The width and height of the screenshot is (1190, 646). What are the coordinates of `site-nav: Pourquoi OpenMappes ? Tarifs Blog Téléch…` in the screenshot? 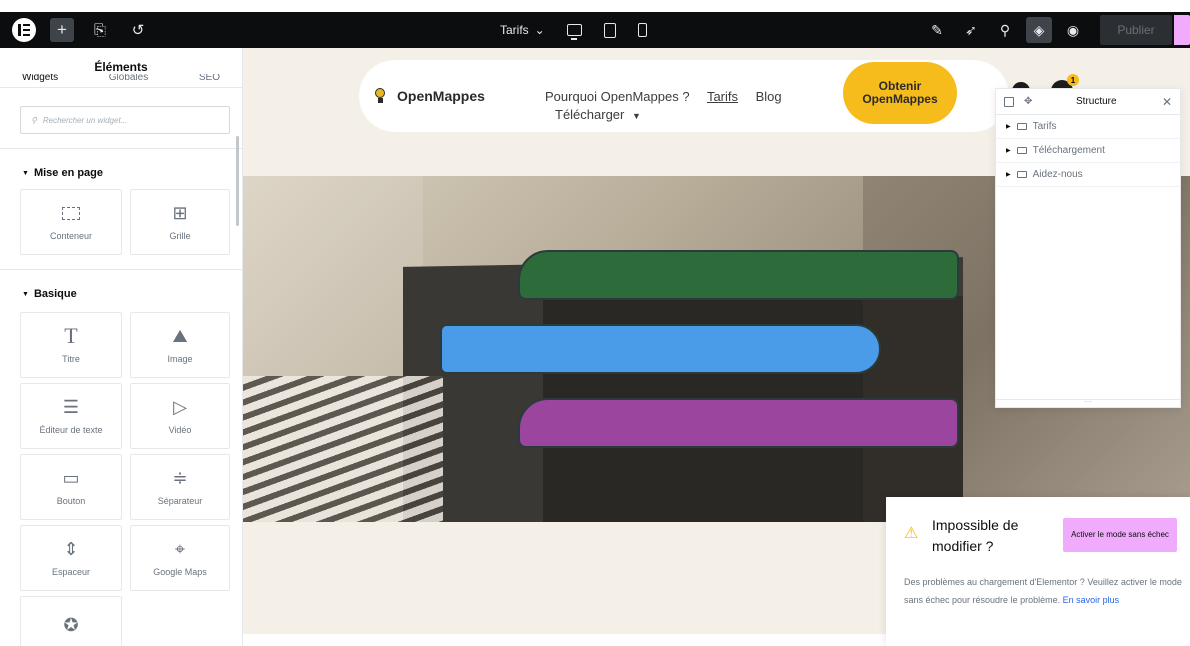 It's located at (675, 106).